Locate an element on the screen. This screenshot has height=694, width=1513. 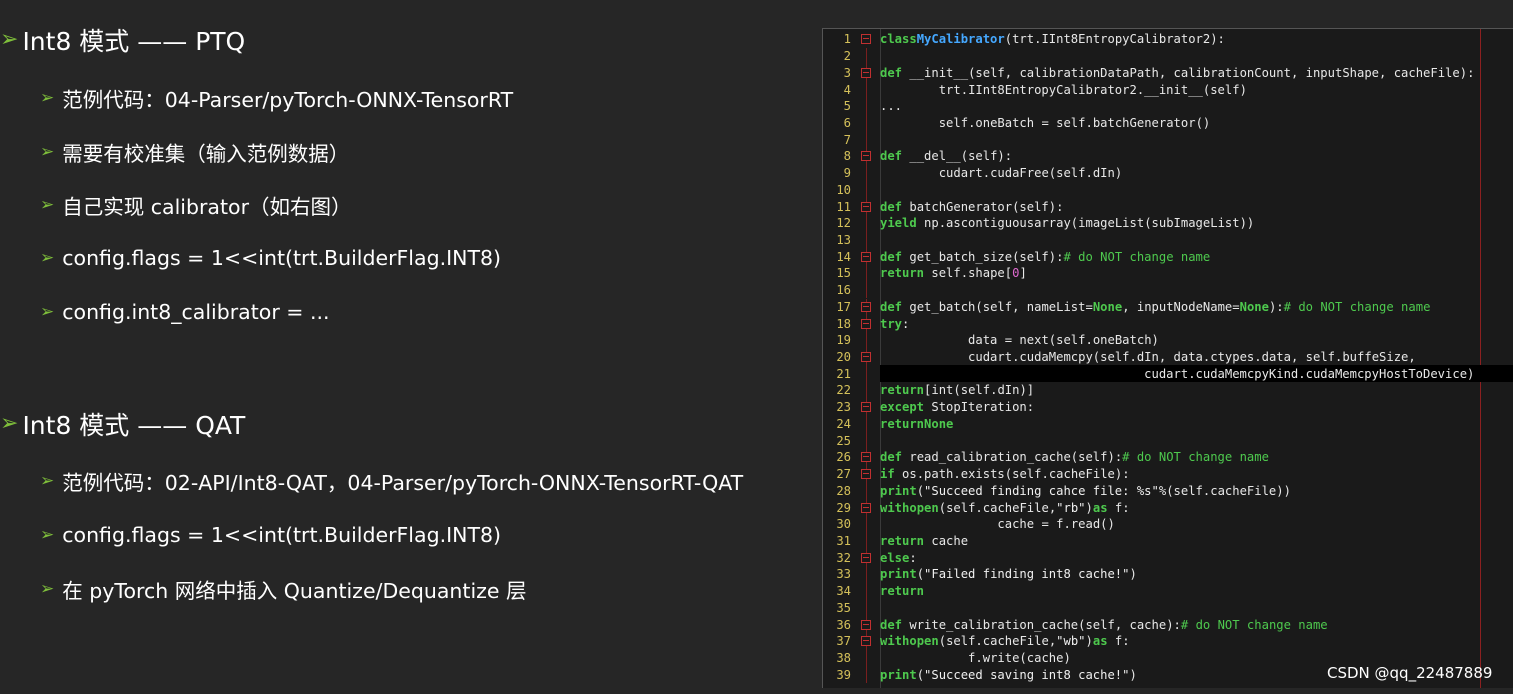
line-number: 25 is located at coordinates (843, 440).